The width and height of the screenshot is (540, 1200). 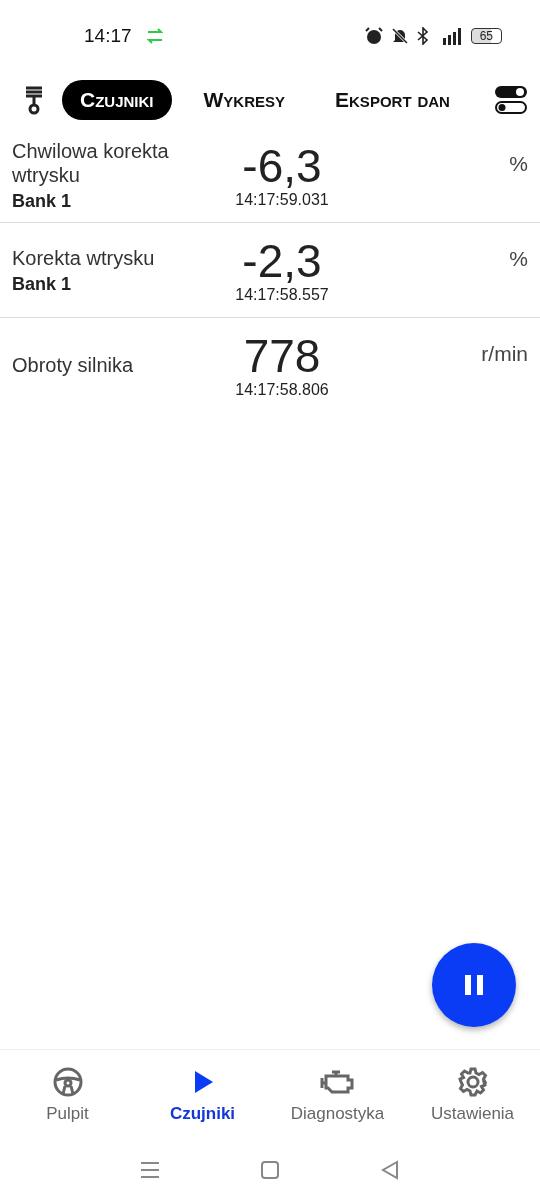 What do you see at coordinates (117, 100) in the screenshot?
I see `tab: Czujniki` at bounding box center [117, 100].